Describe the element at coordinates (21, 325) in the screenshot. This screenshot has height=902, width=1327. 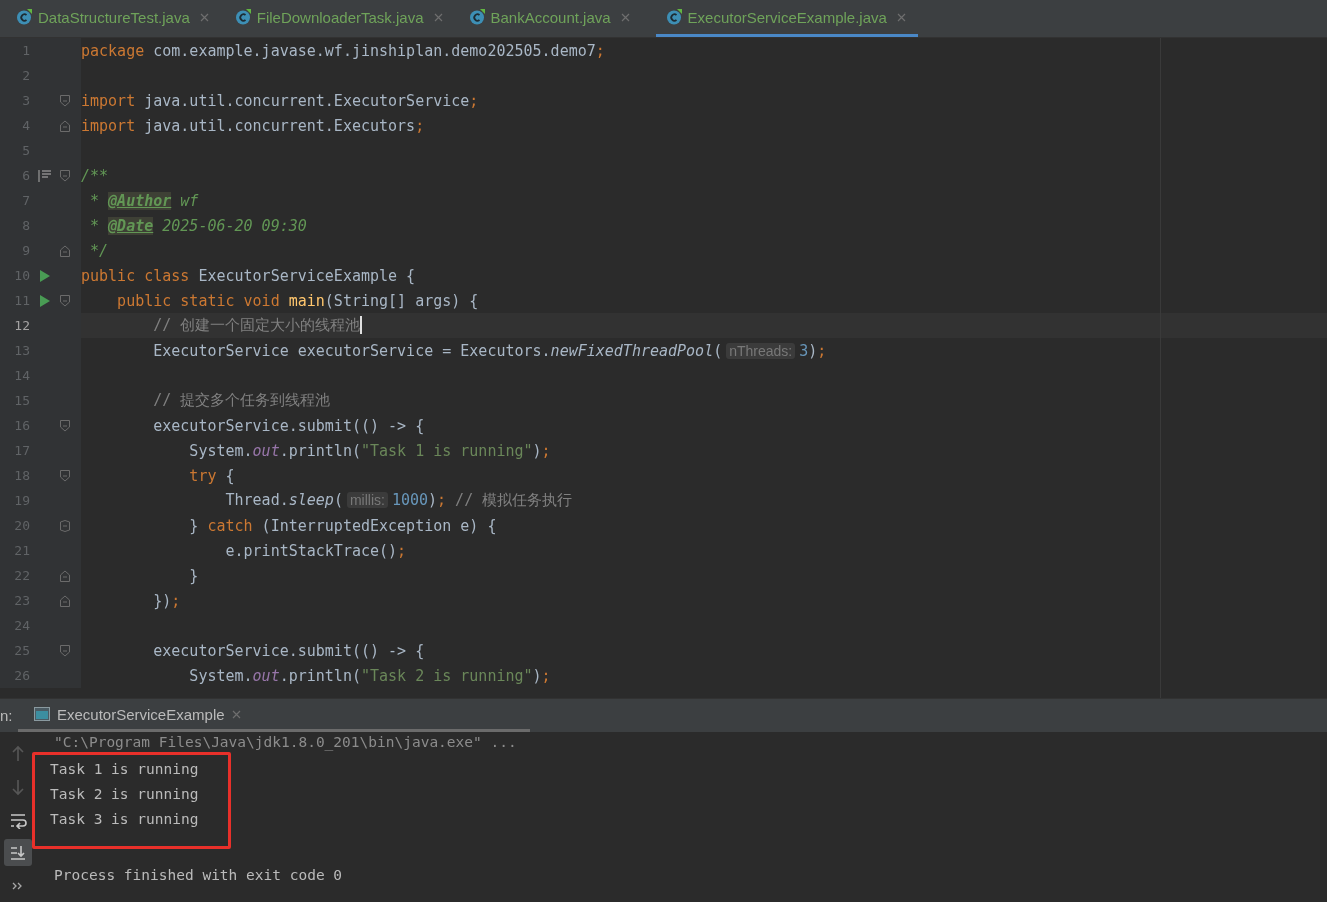
I see `line-number: 12` at that location.